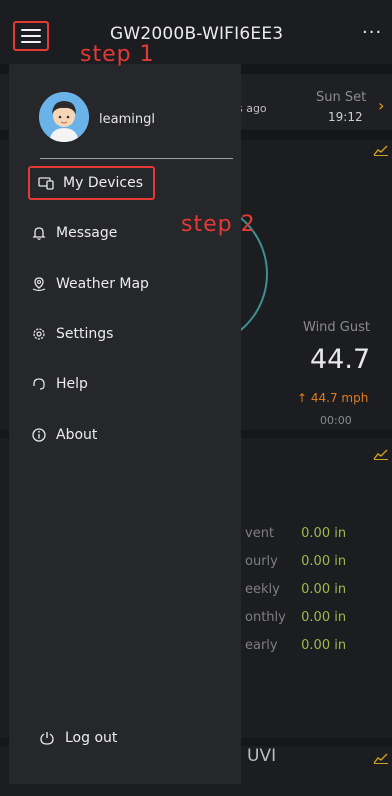 This screenshot has width=392, height=796. What do you see at coordinates (127, 119) in the screenshot?
I see `username: leamingl` at bounding box center [127, 119].